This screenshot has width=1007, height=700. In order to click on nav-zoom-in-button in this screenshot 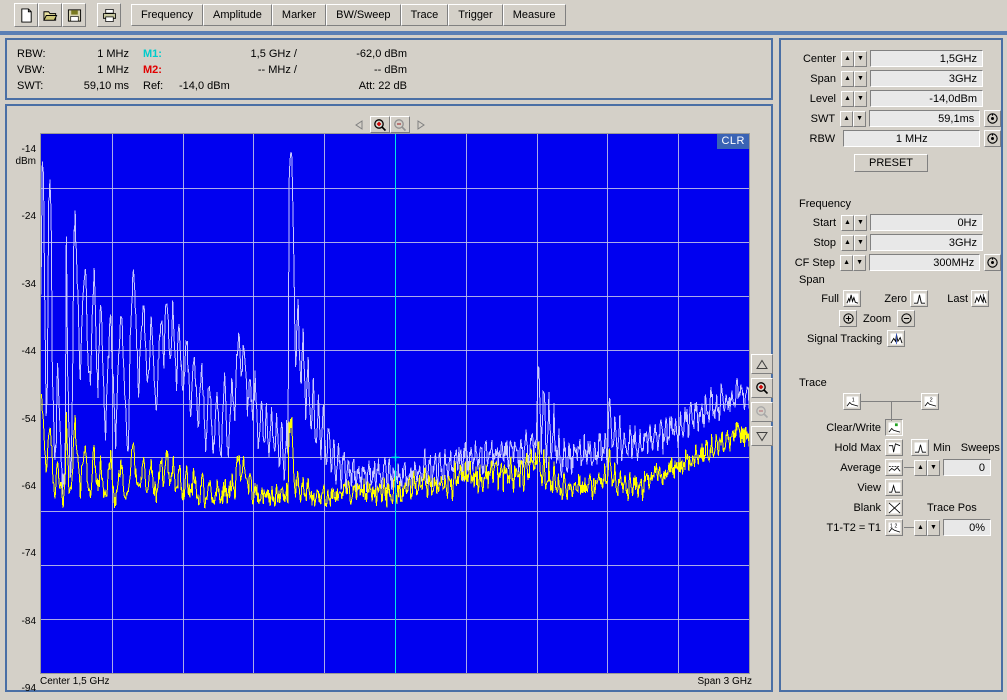, I will do `click(380, 124)`.